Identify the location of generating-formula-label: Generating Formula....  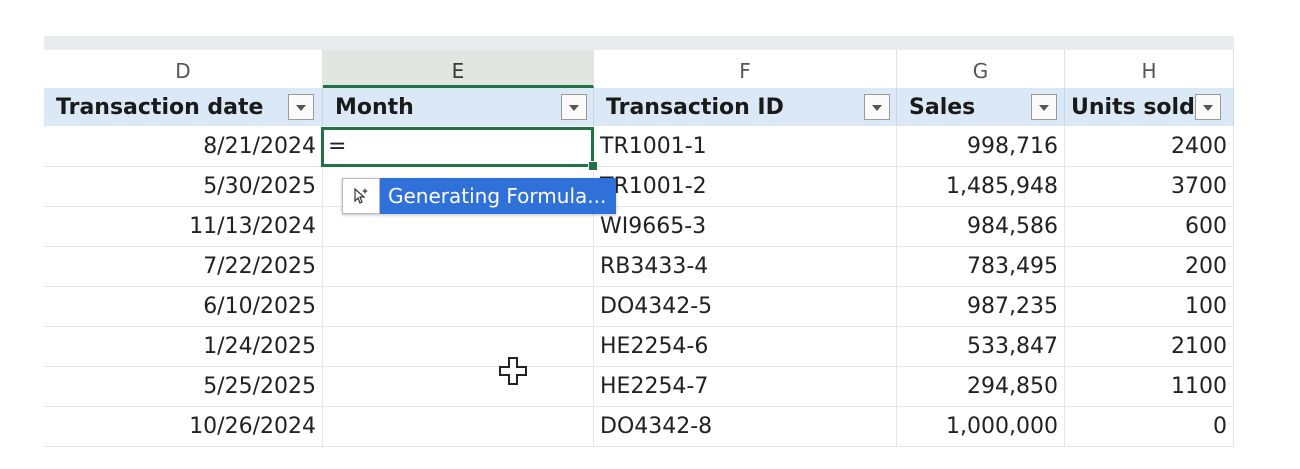
(498, 196).